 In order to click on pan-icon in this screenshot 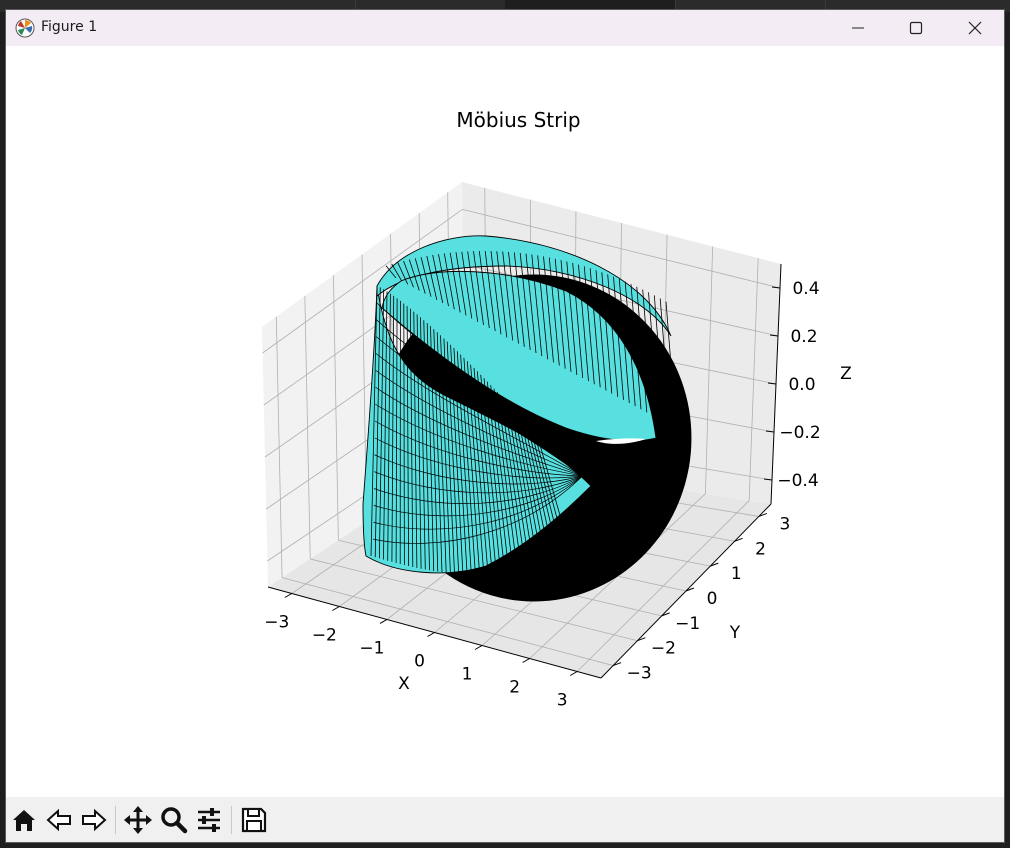, I will do `click(138, 820)`.